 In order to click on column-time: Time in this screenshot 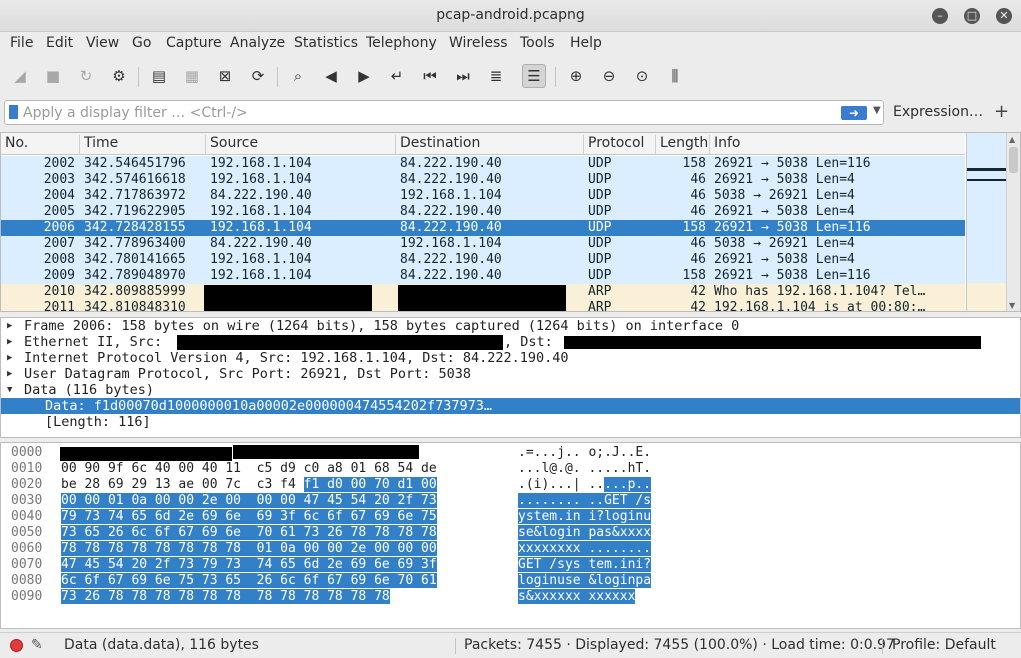, I will do `click(101, 145)`.